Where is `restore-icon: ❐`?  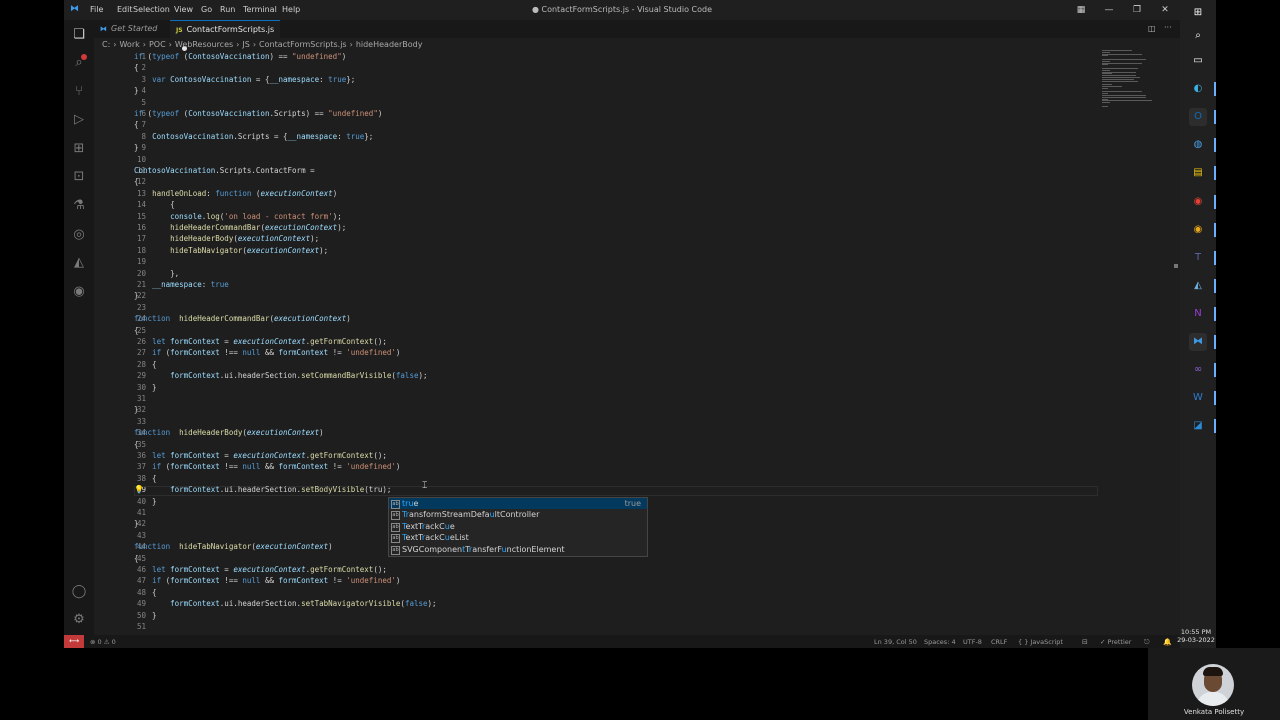 restore-icon: ❐ is located at coordinates (1137, 10).